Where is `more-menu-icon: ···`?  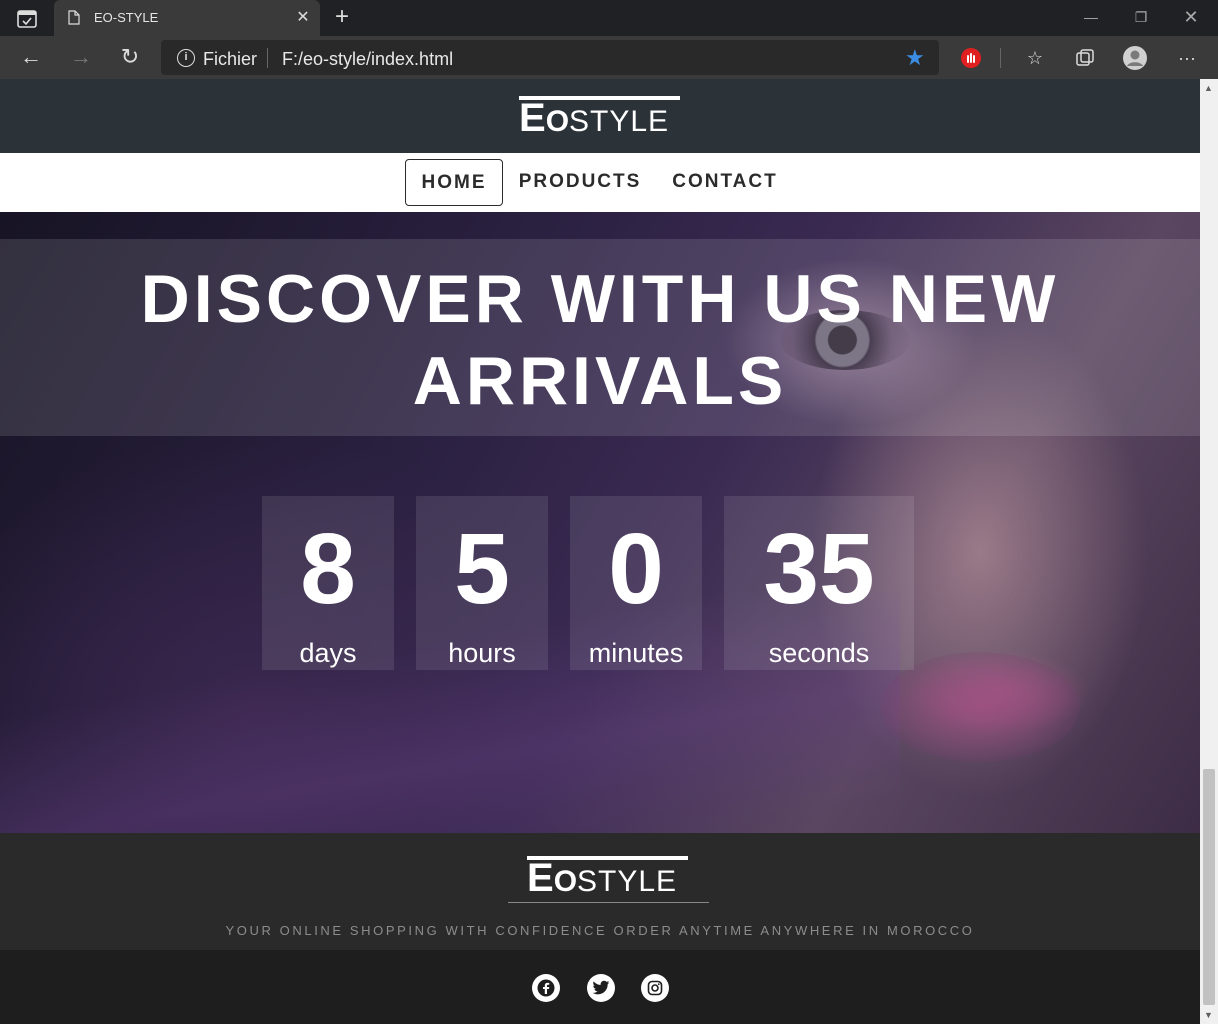 more-menu-icon: ··· is located at coordinates (1187, 58).